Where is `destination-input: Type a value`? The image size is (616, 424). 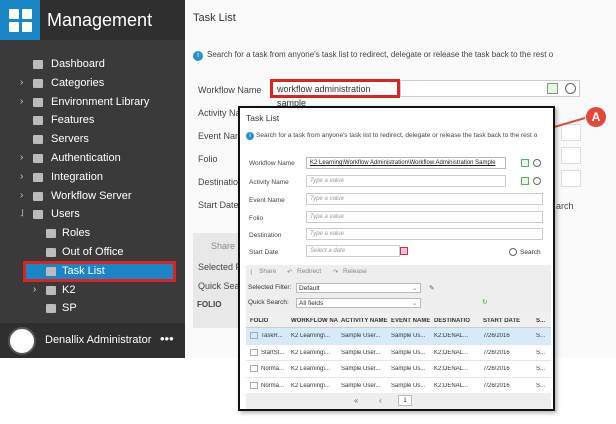
destination-input: Type a value is located at coordinates (424, 234).